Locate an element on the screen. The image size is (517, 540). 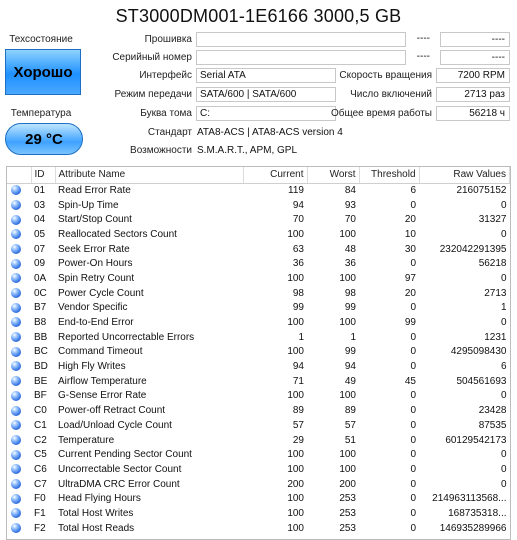
table-row: C6 Uncorrectable Sector Count 100 100 0 0 is located at coordinates (258, 469).